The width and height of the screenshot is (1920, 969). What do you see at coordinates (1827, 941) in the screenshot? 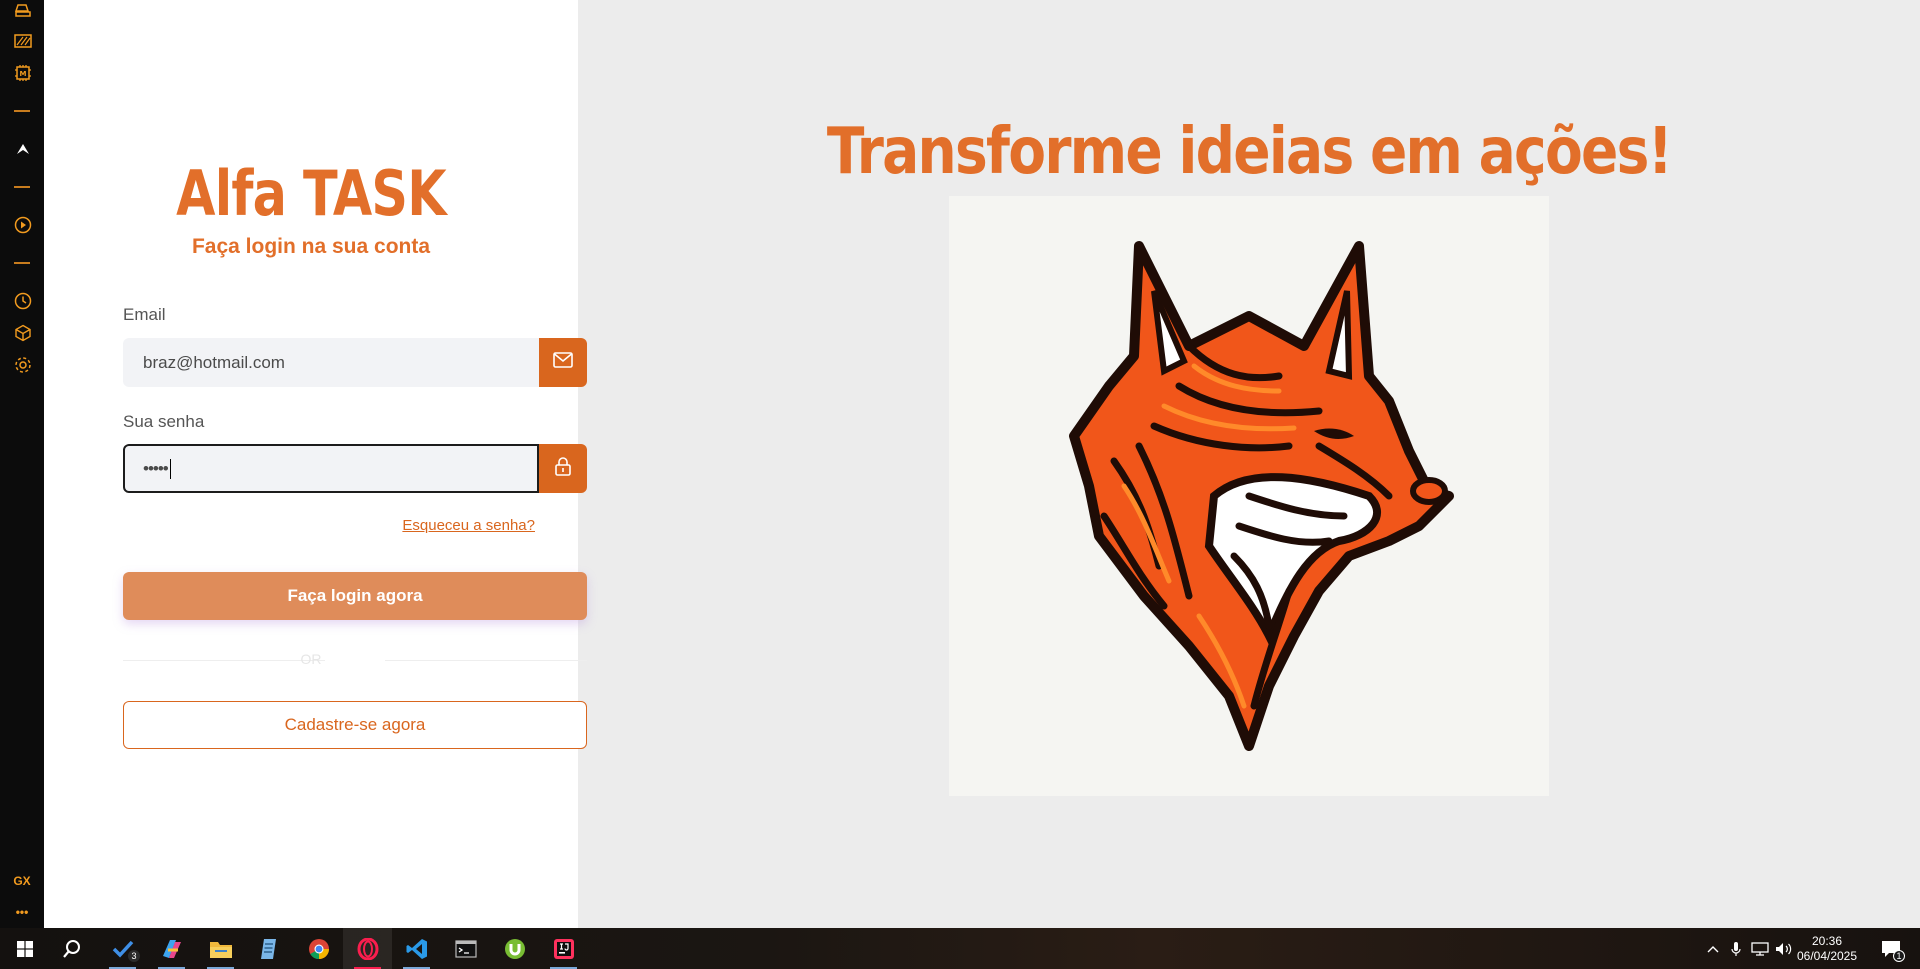
I see `clock-time: 20:36` at bounding box center [1827, 941].